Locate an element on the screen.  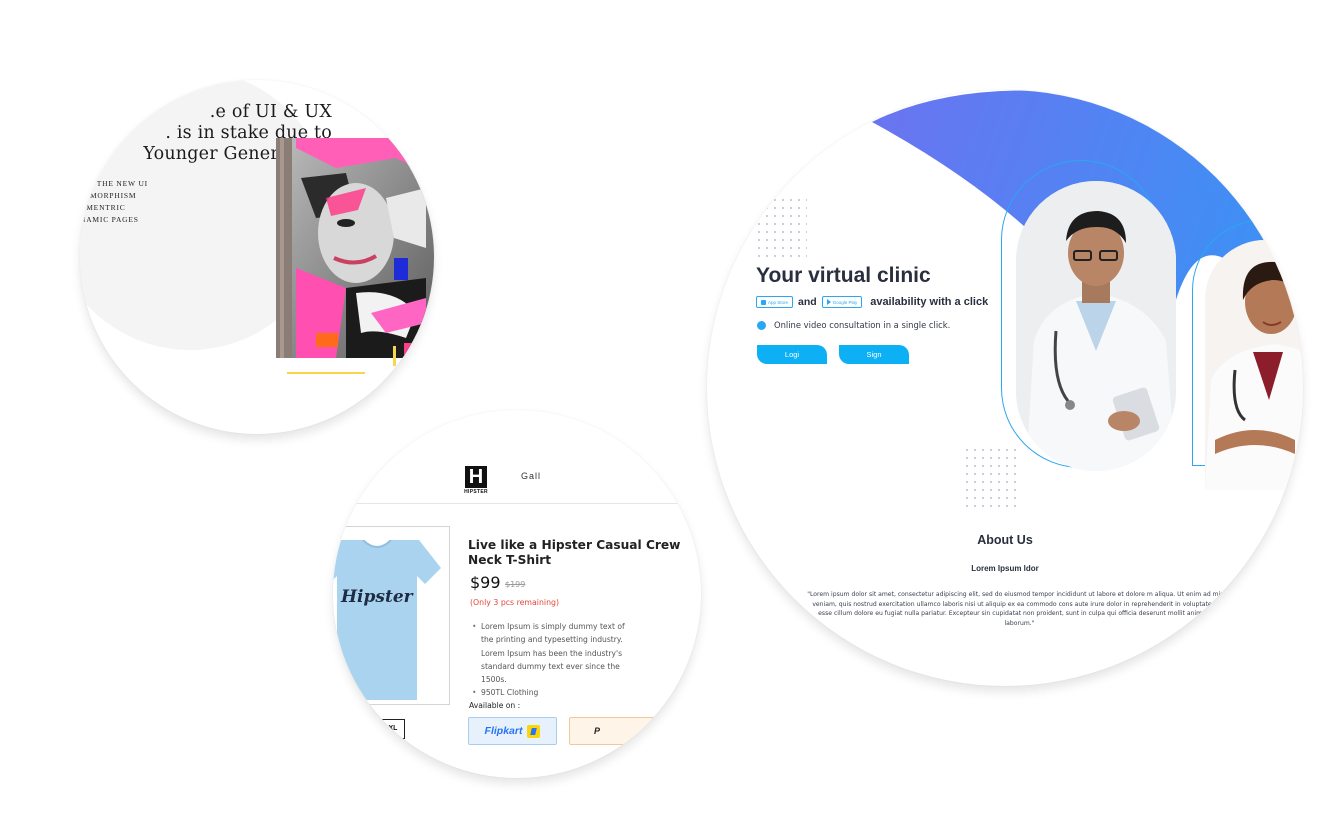
shirt-print-text: Hipster is located at coordinates (377, 597).